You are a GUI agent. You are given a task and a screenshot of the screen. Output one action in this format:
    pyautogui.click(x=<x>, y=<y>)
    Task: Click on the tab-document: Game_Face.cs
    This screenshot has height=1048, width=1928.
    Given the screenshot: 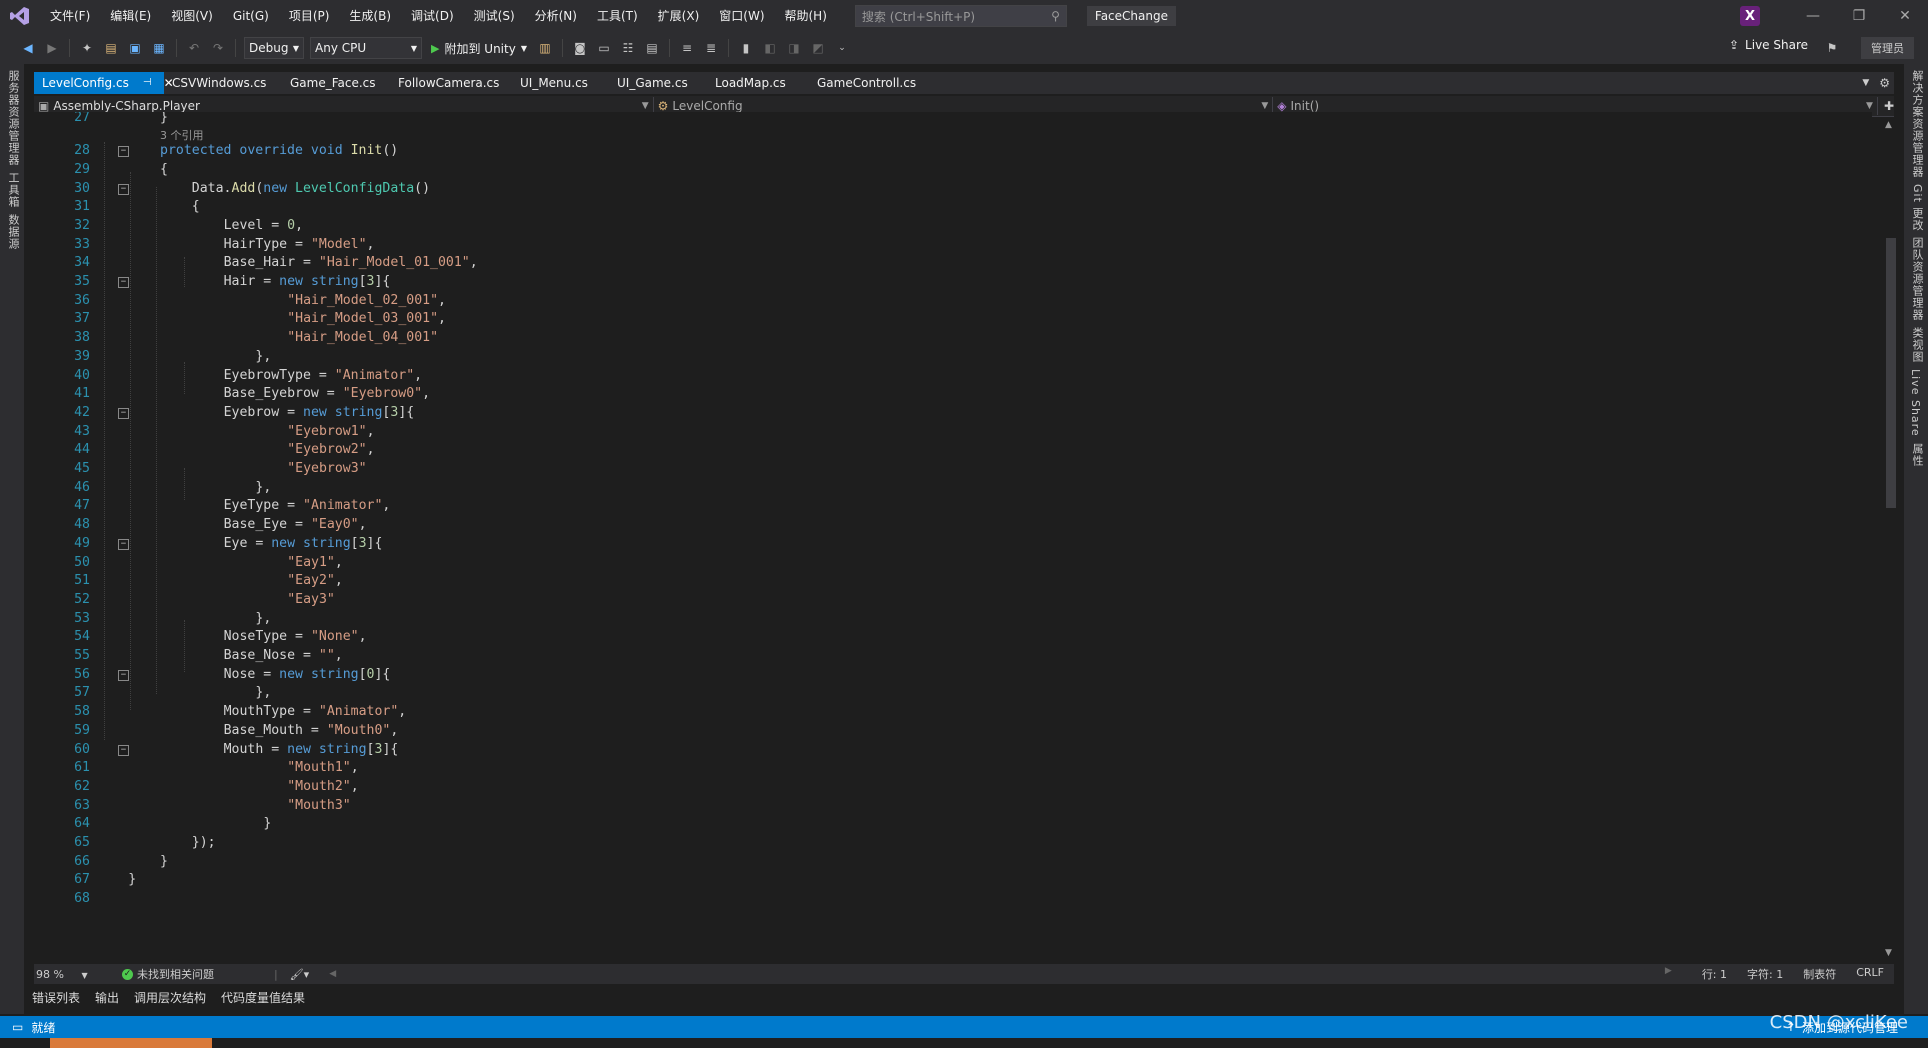 What is the action you would take?
    pyautogui.click(x=336, y=83)
    